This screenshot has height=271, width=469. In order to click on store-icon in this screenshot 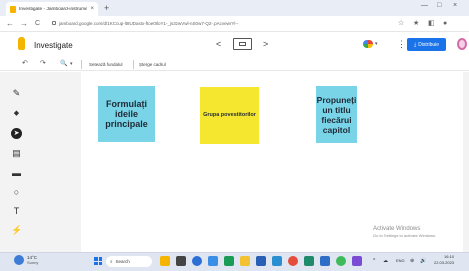, I will do `click(213, 261)`.